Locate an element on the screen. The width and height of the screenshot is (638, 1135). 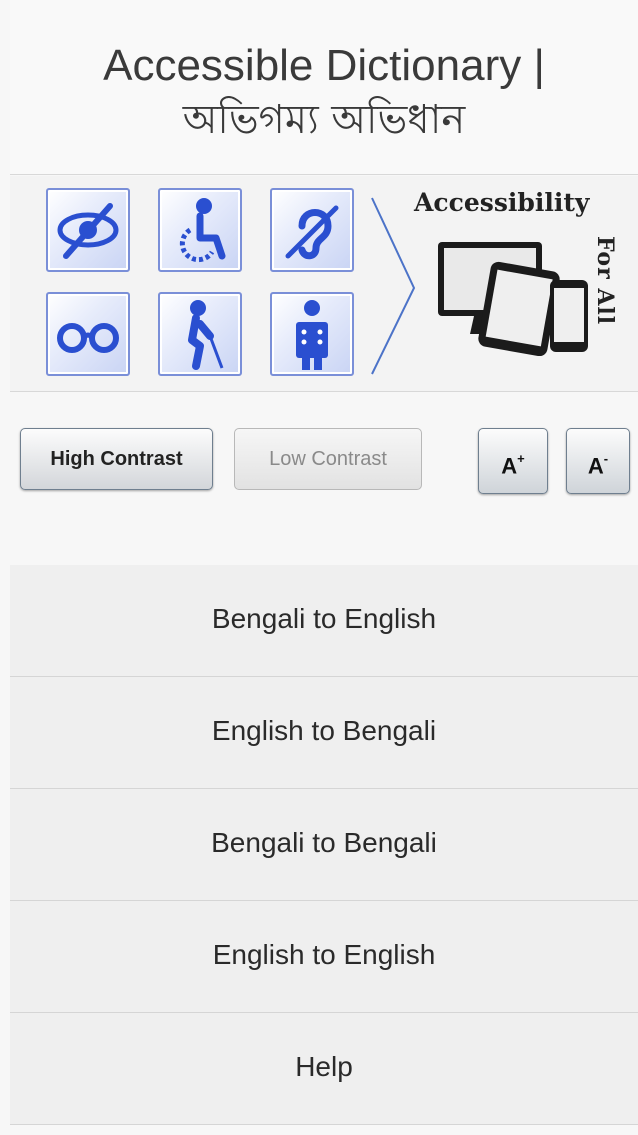
contrast-and-font-controls: High Contrast Low Contrast A+ A- is located at coordinates (324, 478).